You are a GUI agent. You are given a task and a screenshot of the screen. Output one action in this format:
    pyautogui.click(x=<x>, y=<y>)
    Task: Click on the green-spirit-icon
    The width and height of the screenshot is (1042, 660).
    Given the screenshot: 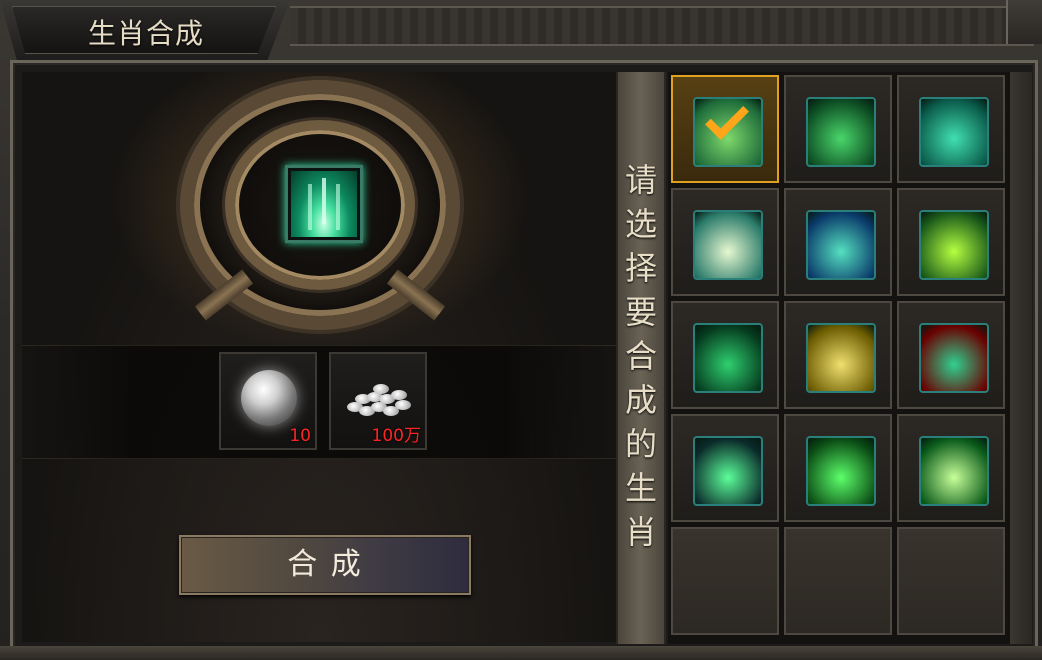 What is the action you would take?
    pyautogui.click(x=841, y=132)
    